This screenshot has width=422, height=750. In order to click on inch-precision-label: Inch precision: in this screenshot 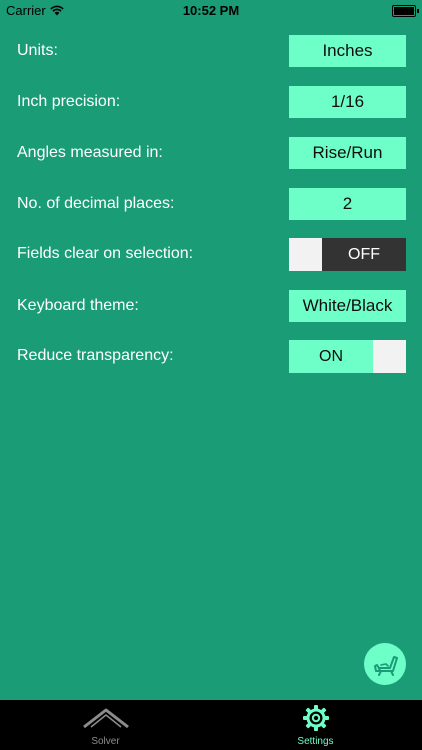, I will do `click(69, 101)`.